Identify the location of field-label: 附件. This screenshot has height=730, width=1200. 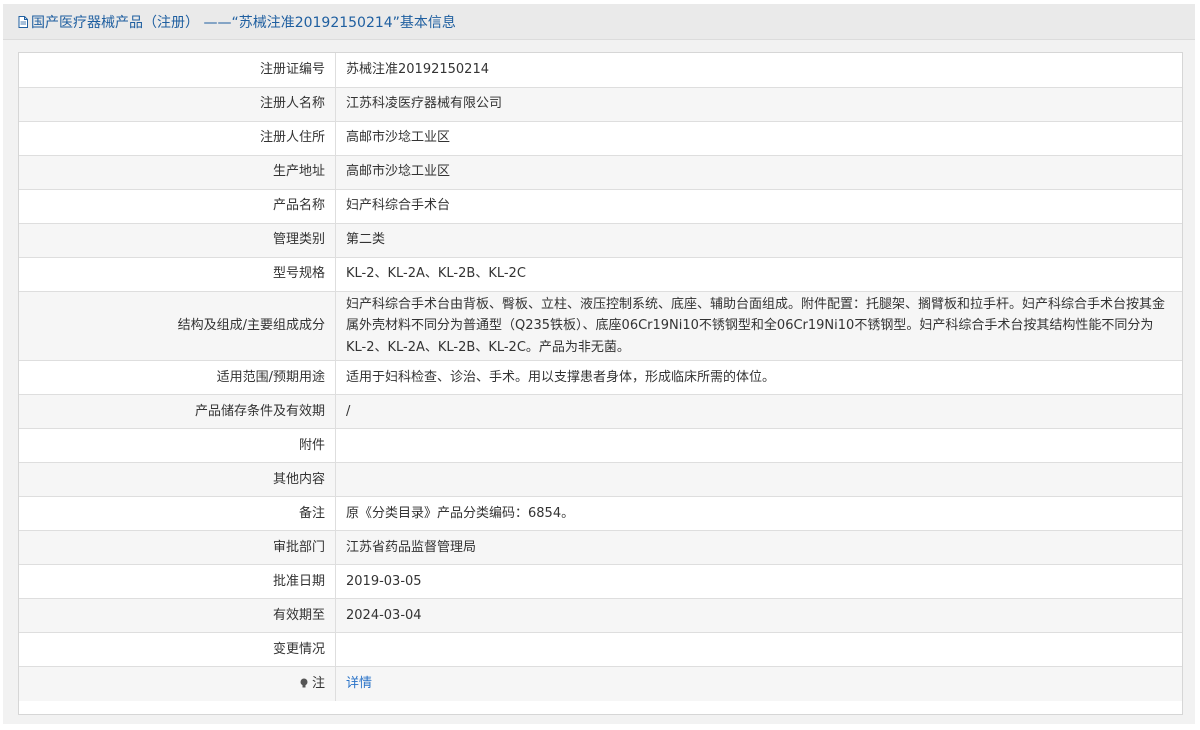
(177, 445).